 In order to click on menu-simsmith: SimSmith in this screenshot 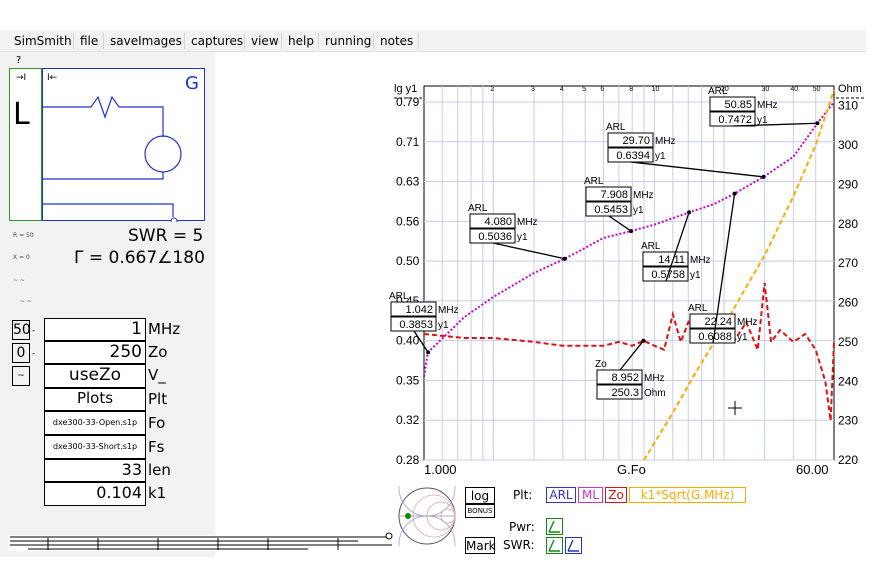, I will do `click(43, 41)`.